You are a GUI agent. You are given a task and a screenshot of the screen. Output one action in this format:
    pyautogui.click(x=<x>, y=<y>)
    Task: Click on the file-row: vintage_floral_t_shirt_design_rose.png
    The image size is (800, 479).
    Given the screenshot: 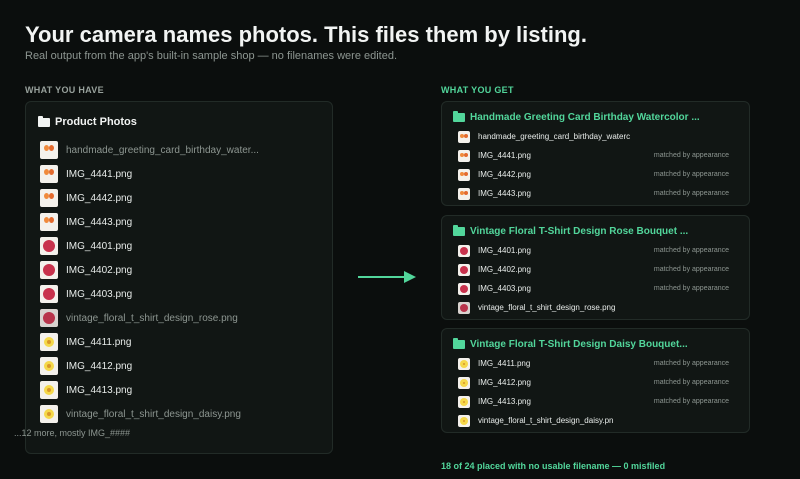 What is the action you would take?
    pyautogui.click(x=149, y=318)
    